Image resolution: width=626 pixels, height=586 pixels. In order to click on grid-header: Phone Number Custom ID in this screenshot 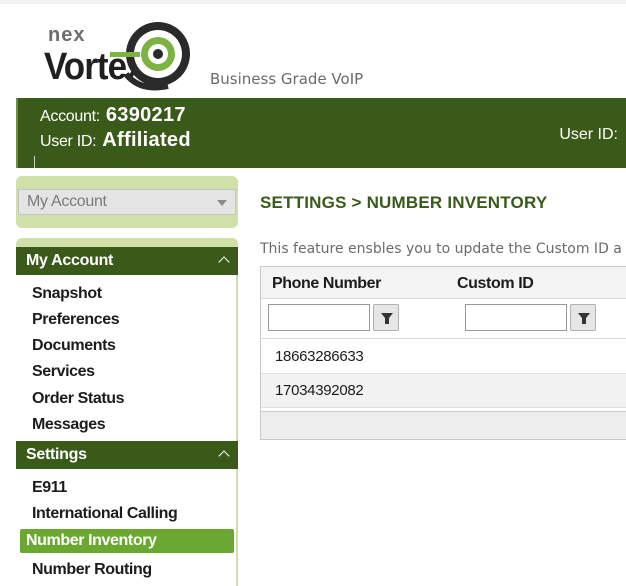, I will do `click(443, 283)`.